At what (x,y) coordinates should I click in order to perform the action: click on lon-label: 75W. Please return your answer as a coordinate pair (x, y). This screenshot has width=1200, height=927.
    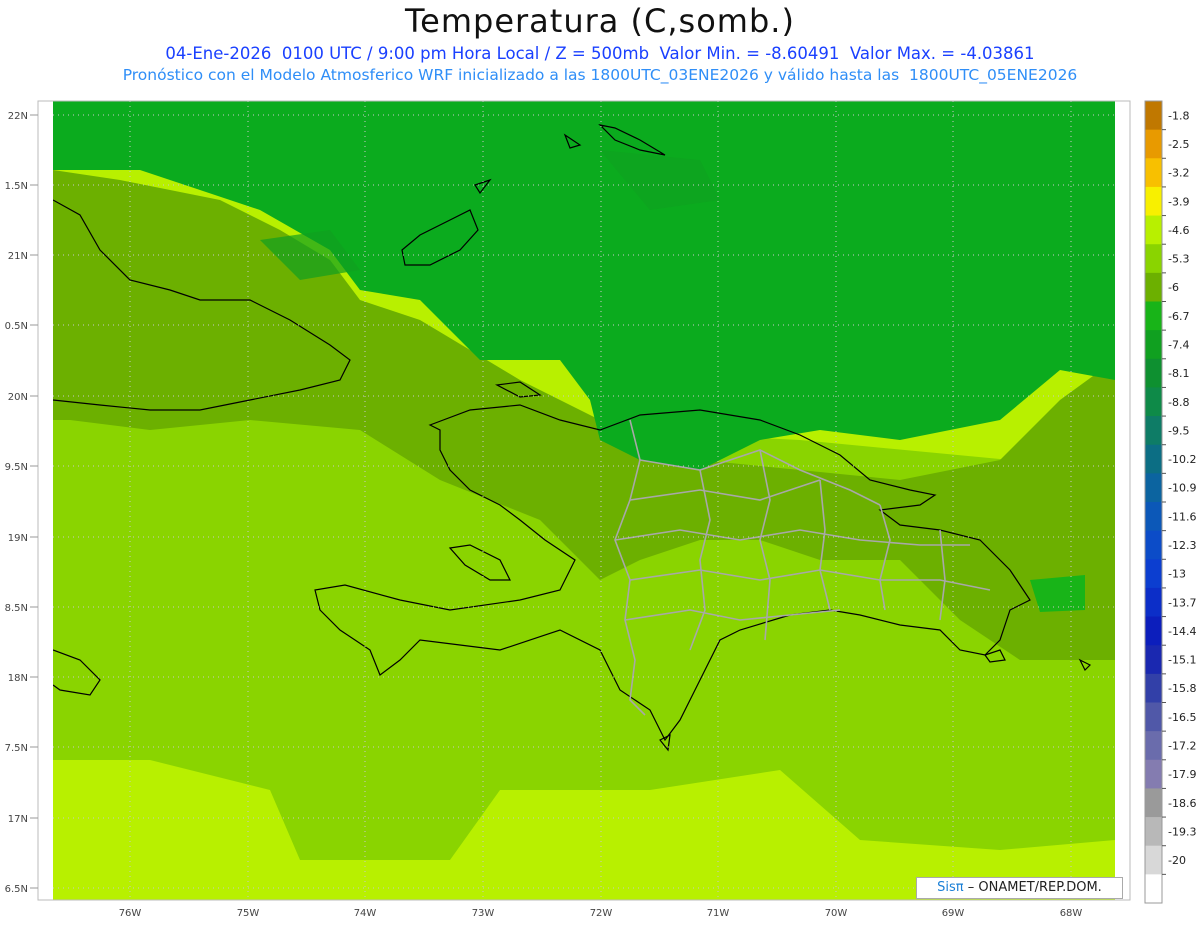
    Looking at the image, I should click on (248, 913).